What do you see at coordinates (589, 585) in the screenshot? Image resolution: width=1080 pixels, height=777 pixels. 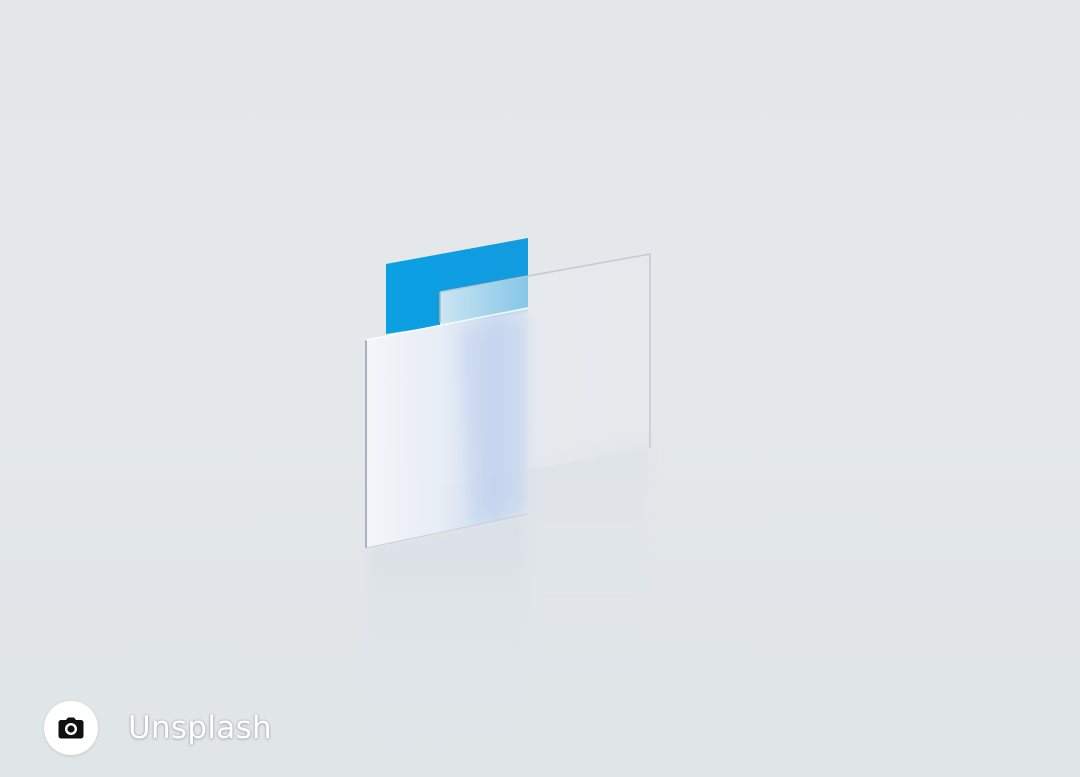 I see `back-panel-reflection` at bounding box center [589, 585].